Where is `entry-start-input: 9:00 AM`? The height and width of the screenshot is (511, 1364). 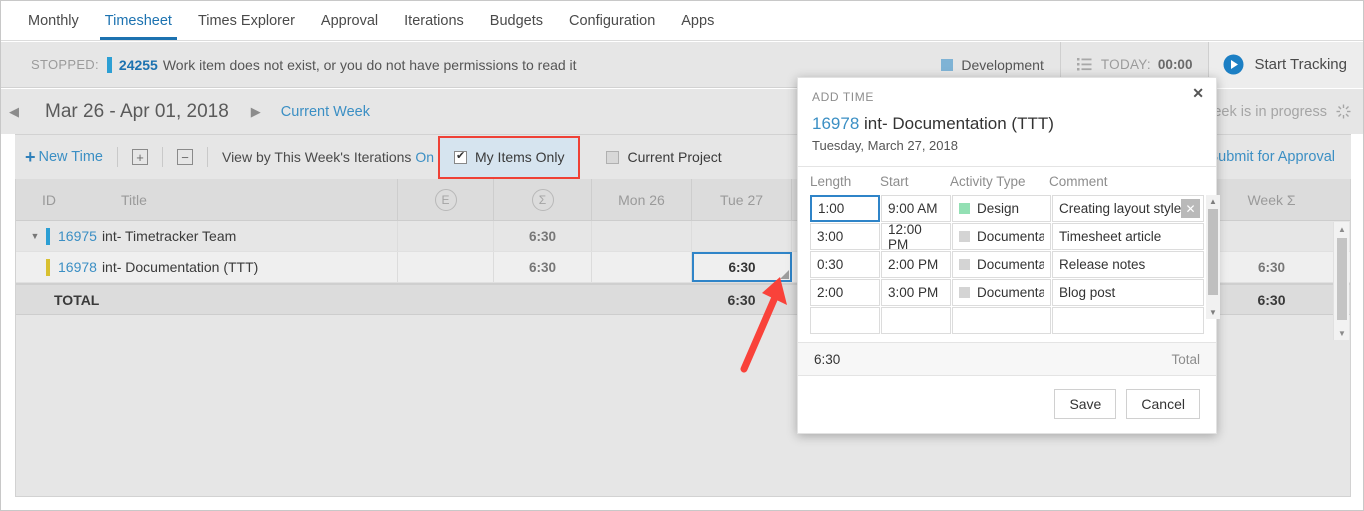
entry-start-input: 9:00 AM is located at coordinates (916, 208).